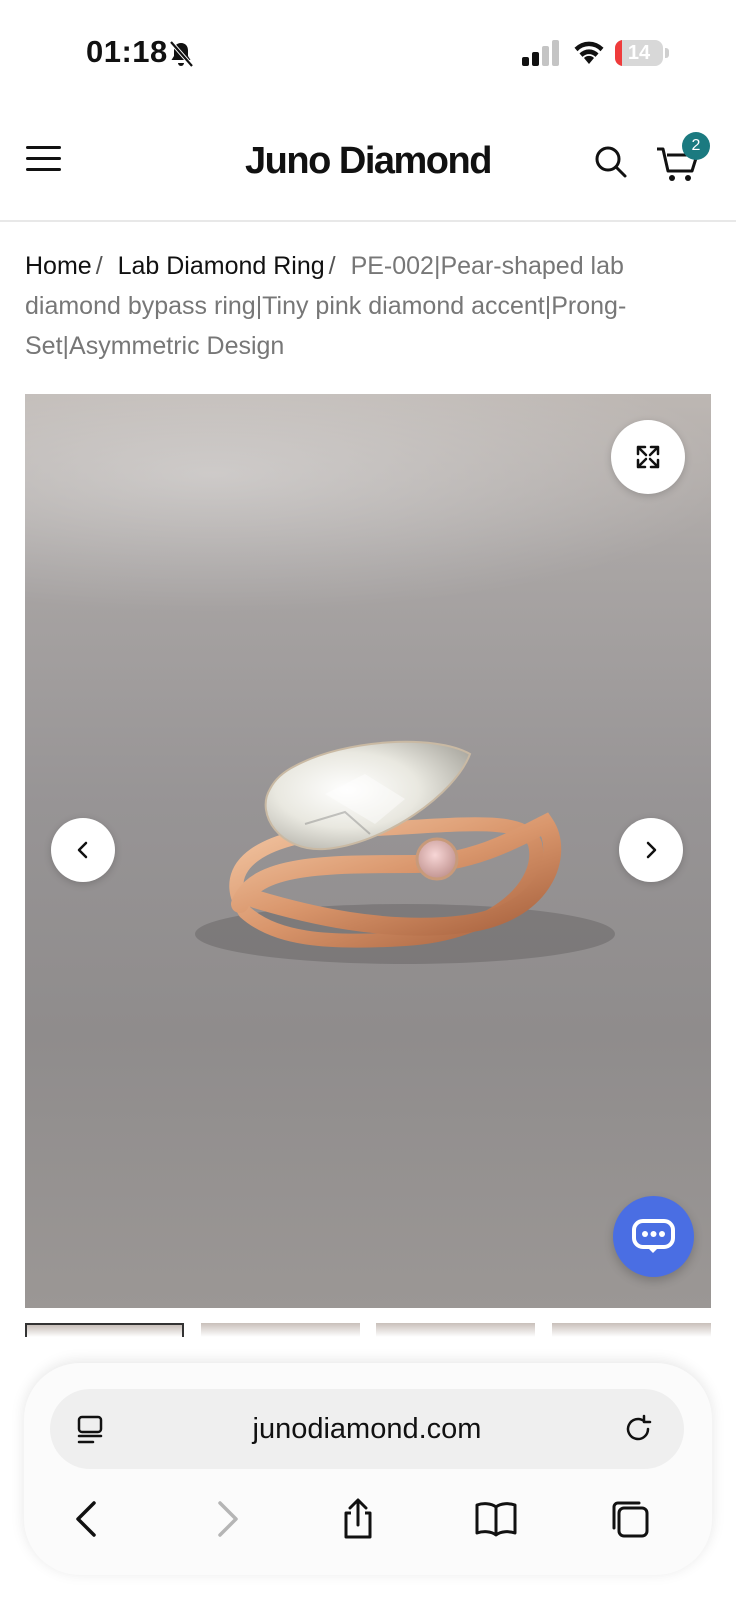  I want to click on chevron-right-icon, so click(651, 850).